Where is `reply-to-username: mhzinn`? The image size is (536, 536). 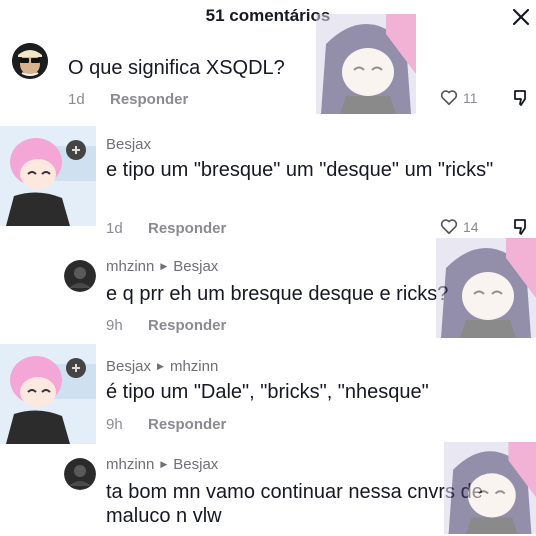 reply-to-username: mhzinn is located at coordinates (194, 366).